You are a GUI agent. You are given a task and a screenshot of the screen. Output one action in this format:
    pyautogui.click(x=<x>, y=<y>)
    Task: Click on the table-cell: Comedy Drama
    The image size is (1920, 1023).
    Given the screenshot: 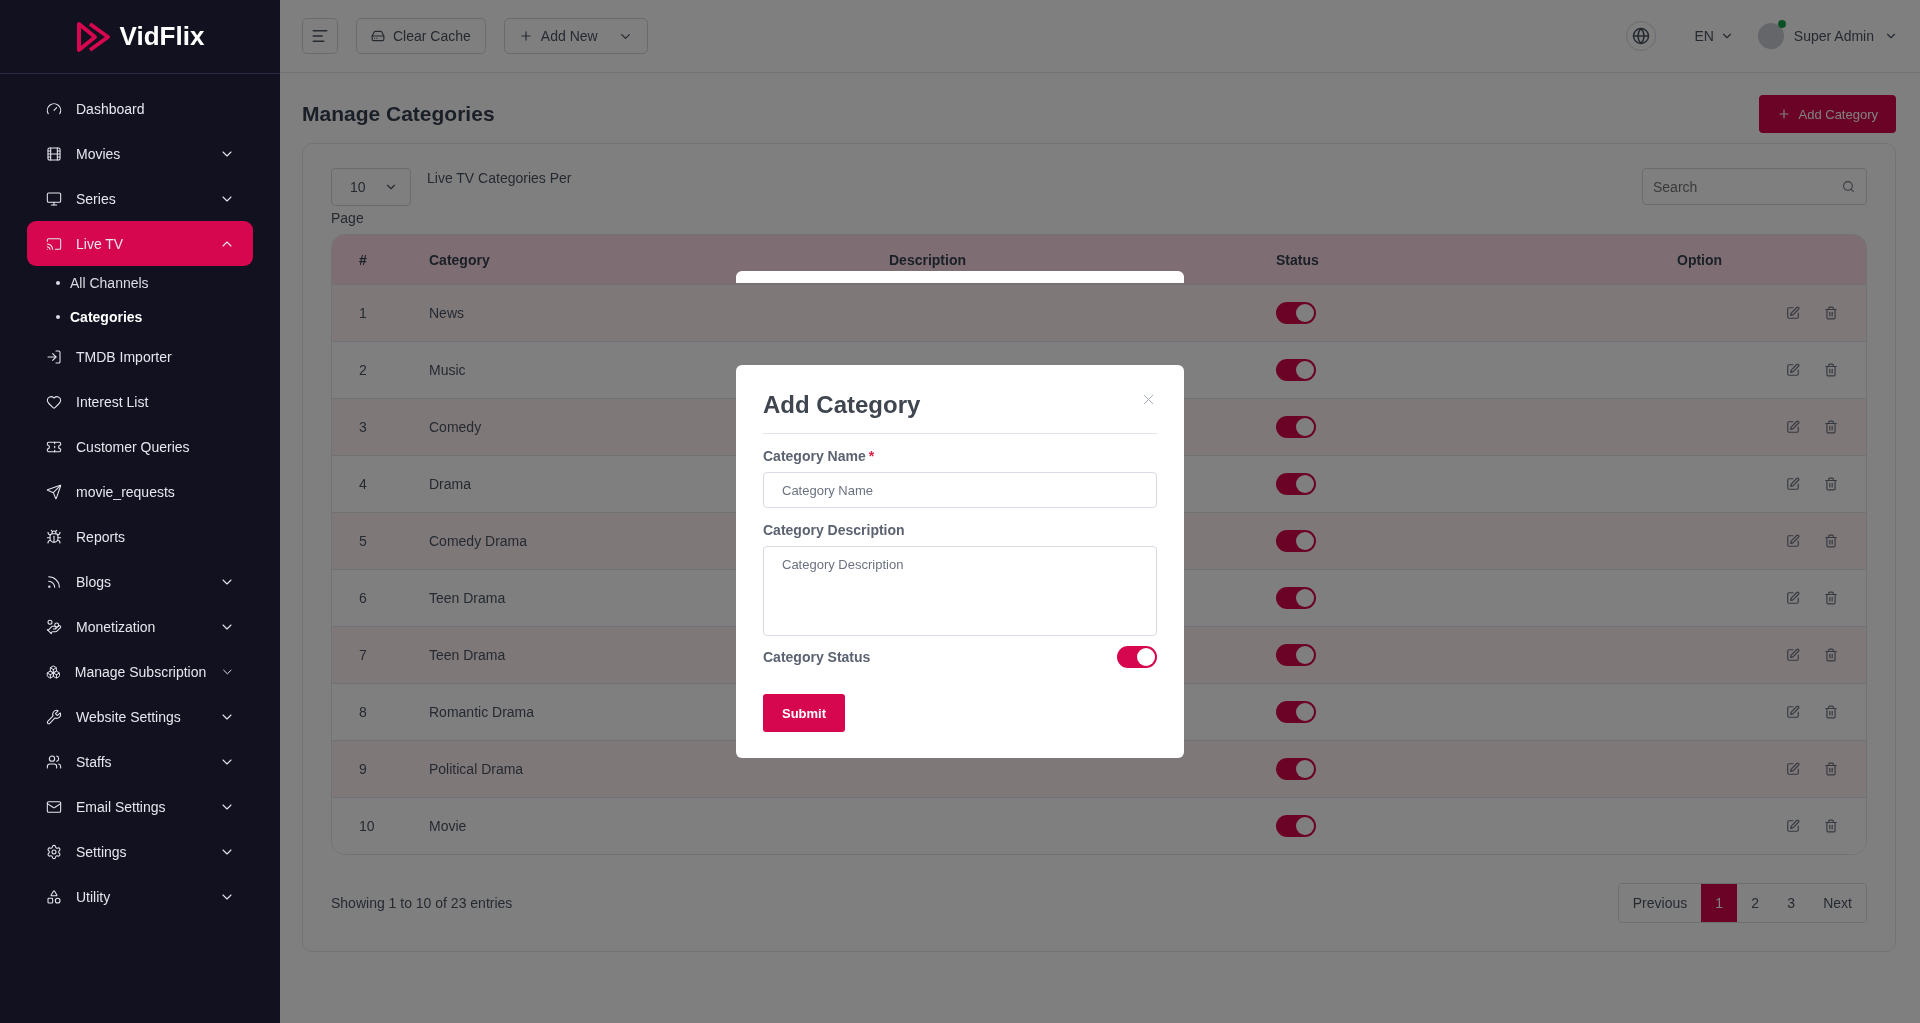 What is the action you would take?
    pyautogui.click(x=478, y=541)
    